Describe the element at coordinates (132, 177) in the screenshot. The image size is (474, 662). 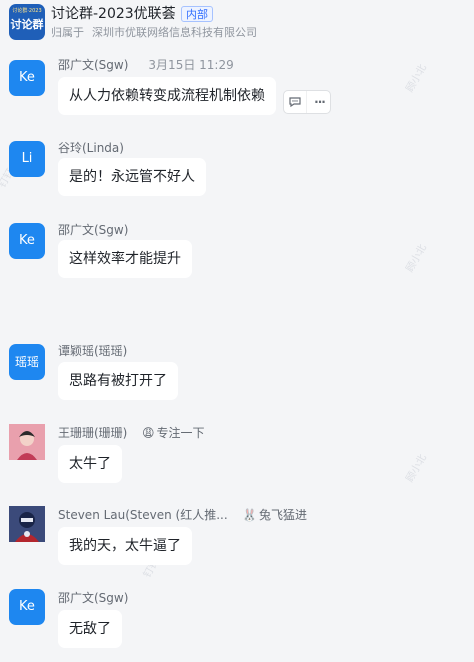
I see `message-bubble: 是的！永远管不好人` at that location.